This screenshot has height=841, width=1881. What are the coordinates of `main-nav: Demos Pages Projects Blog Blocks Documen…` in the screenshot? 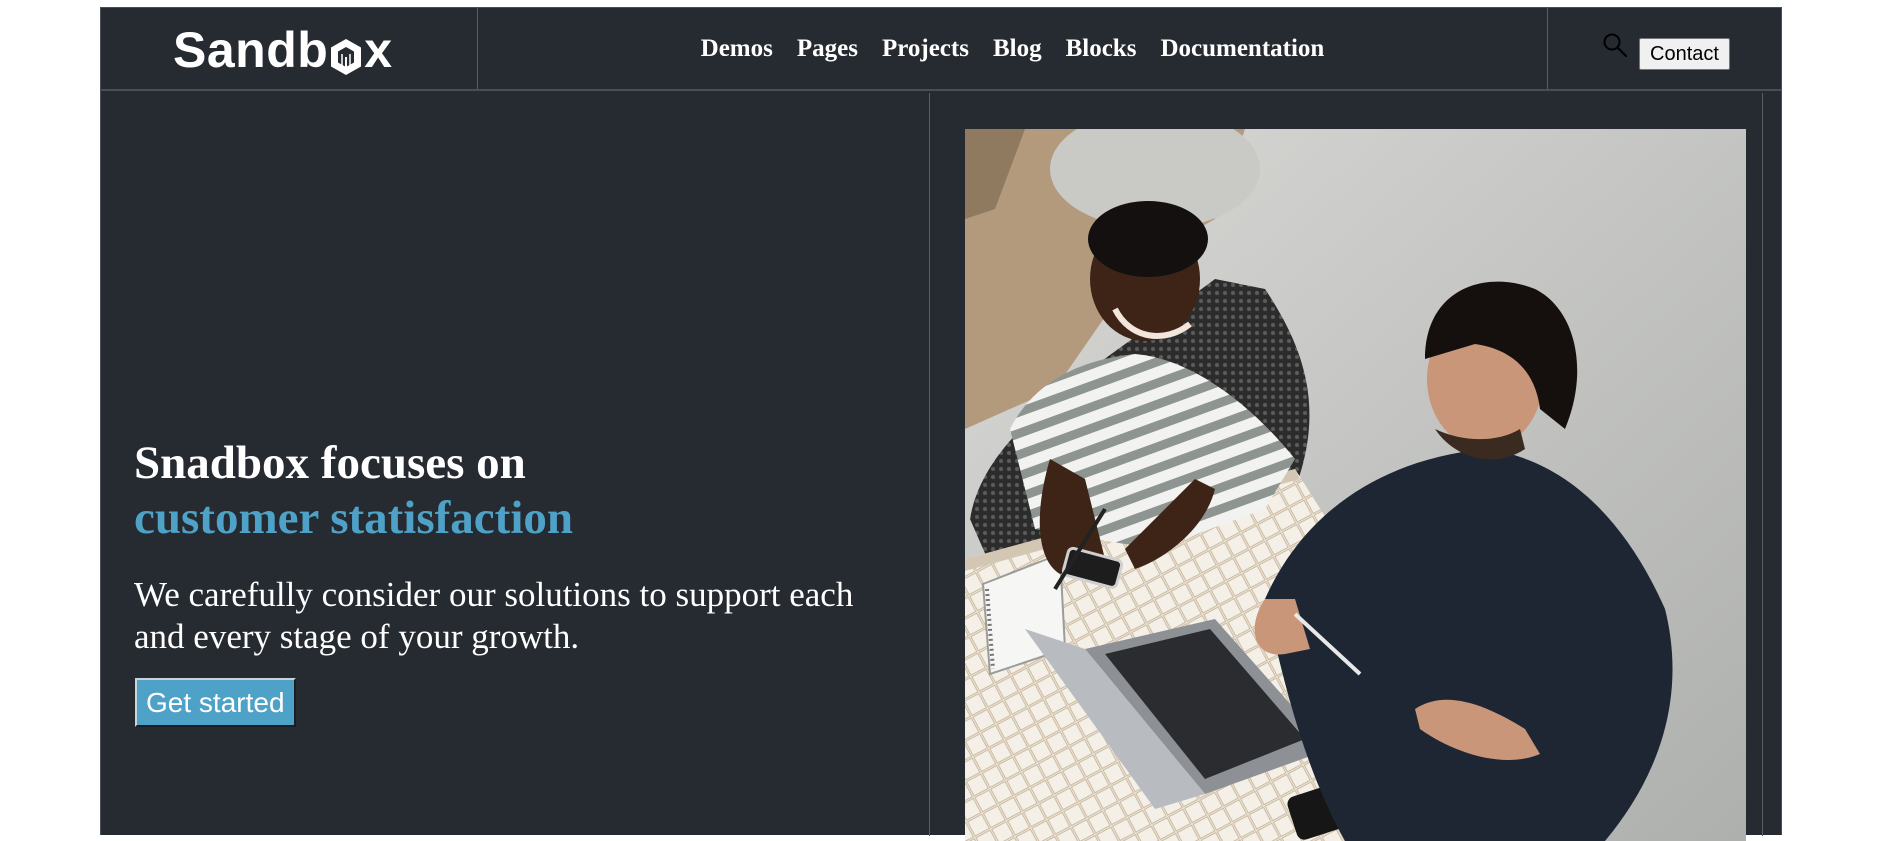 It's located at (1012, 48).